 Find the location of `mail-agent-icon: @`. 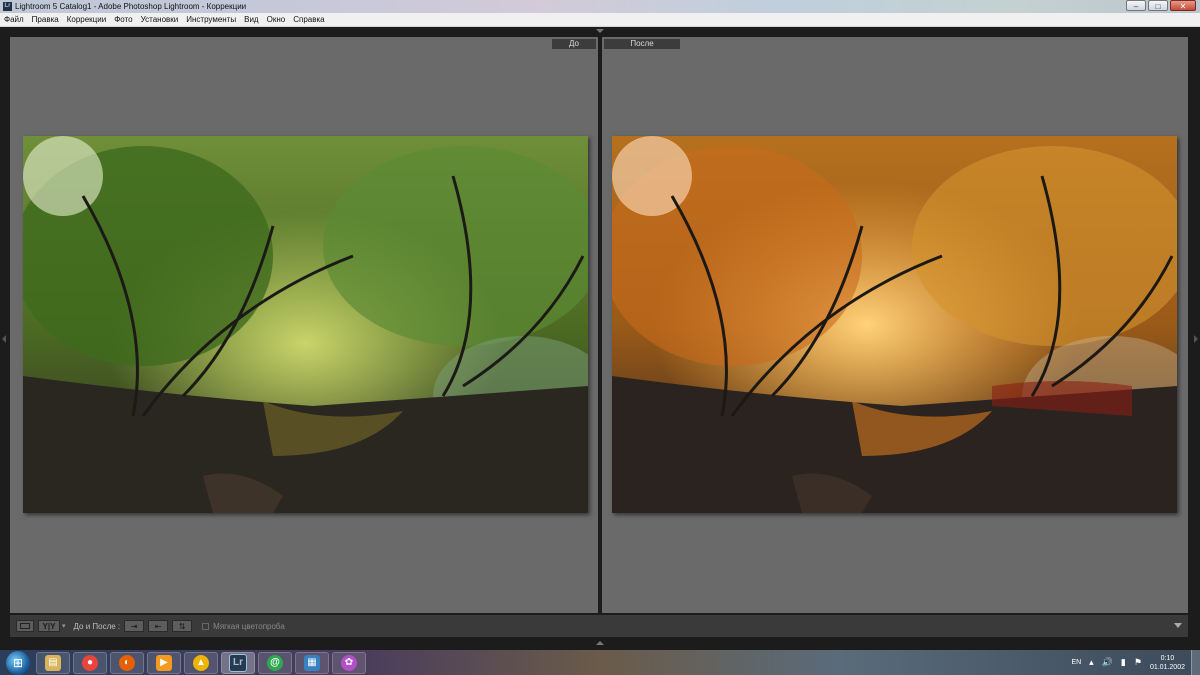

mail-agent-icon: @ is located at coordinates (275, 662).